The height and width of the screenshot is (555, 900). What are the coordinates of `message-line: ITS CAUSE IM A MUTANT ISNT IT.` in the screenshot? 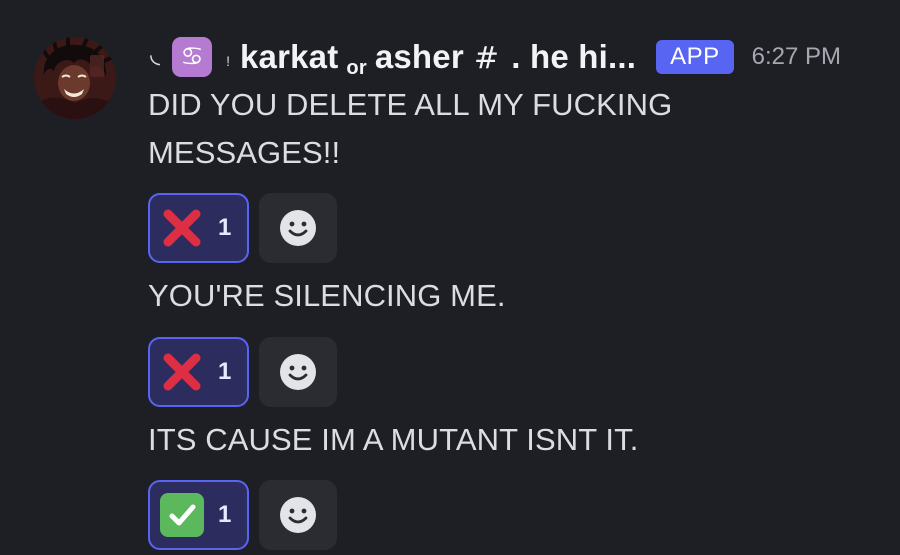 It's located at (393, 439).